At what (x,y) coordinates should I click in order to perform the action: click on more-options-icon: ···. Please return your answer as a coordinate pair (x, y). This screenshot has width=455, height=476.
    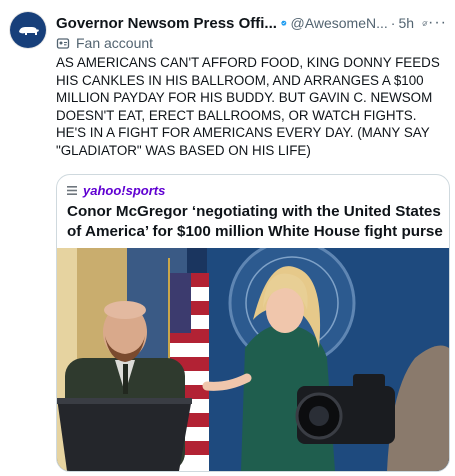
    Looking at the image, I should click on (437, 23).